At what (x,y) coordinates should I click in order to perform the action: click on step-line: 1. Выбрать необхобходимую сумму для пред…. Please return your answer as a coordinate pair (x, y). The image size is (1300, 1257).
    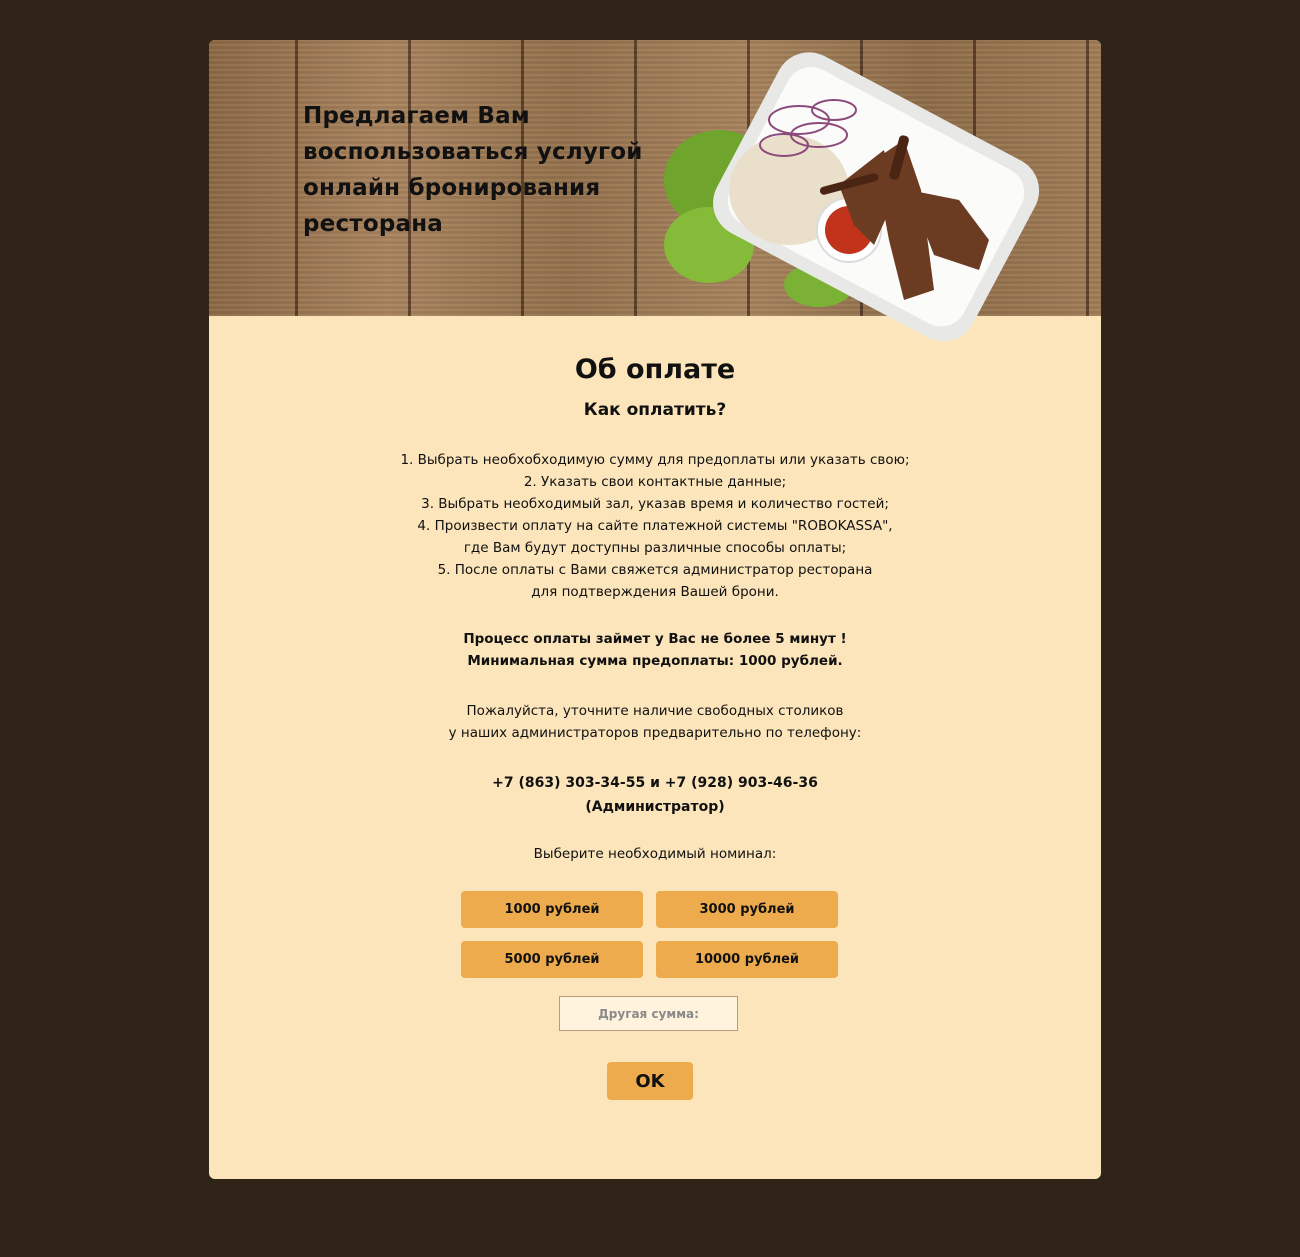
    Looking at the image, I should click on (655, 460).